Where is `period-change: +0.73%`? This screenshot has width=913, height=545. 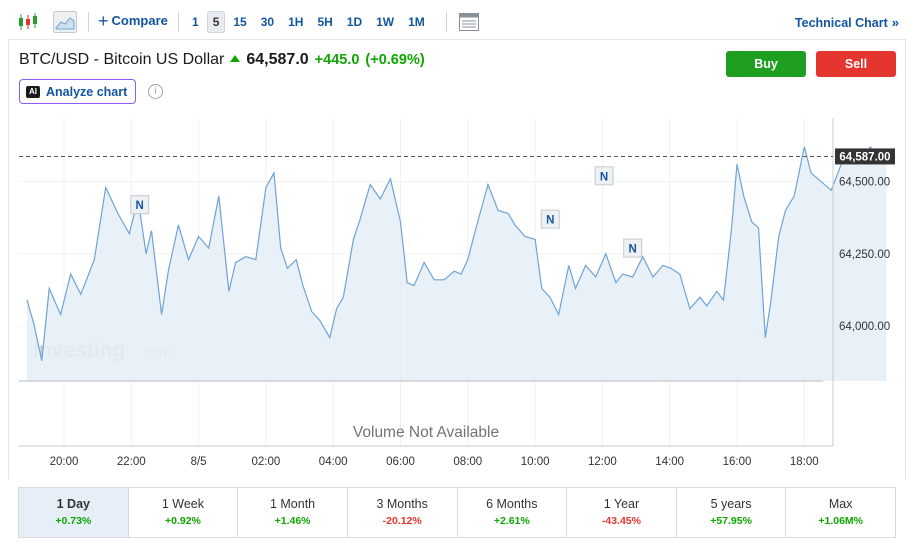 period-change: +0.73% is located at coordinates (73, 521).